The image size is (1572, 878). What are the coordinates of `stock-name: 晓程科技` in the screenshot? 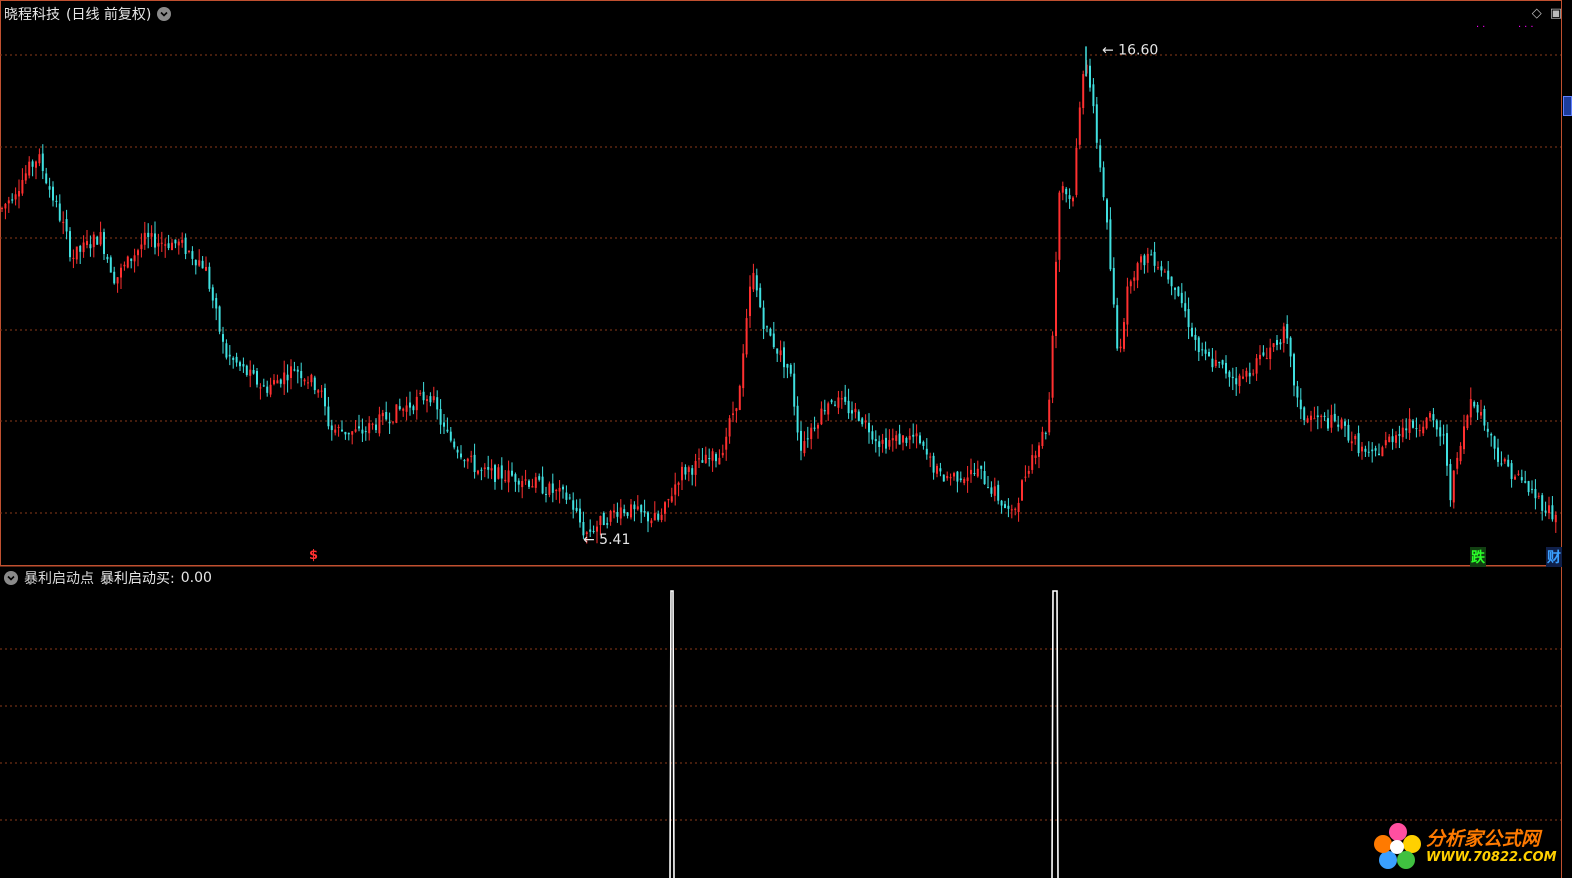 It's located at (32, 15).